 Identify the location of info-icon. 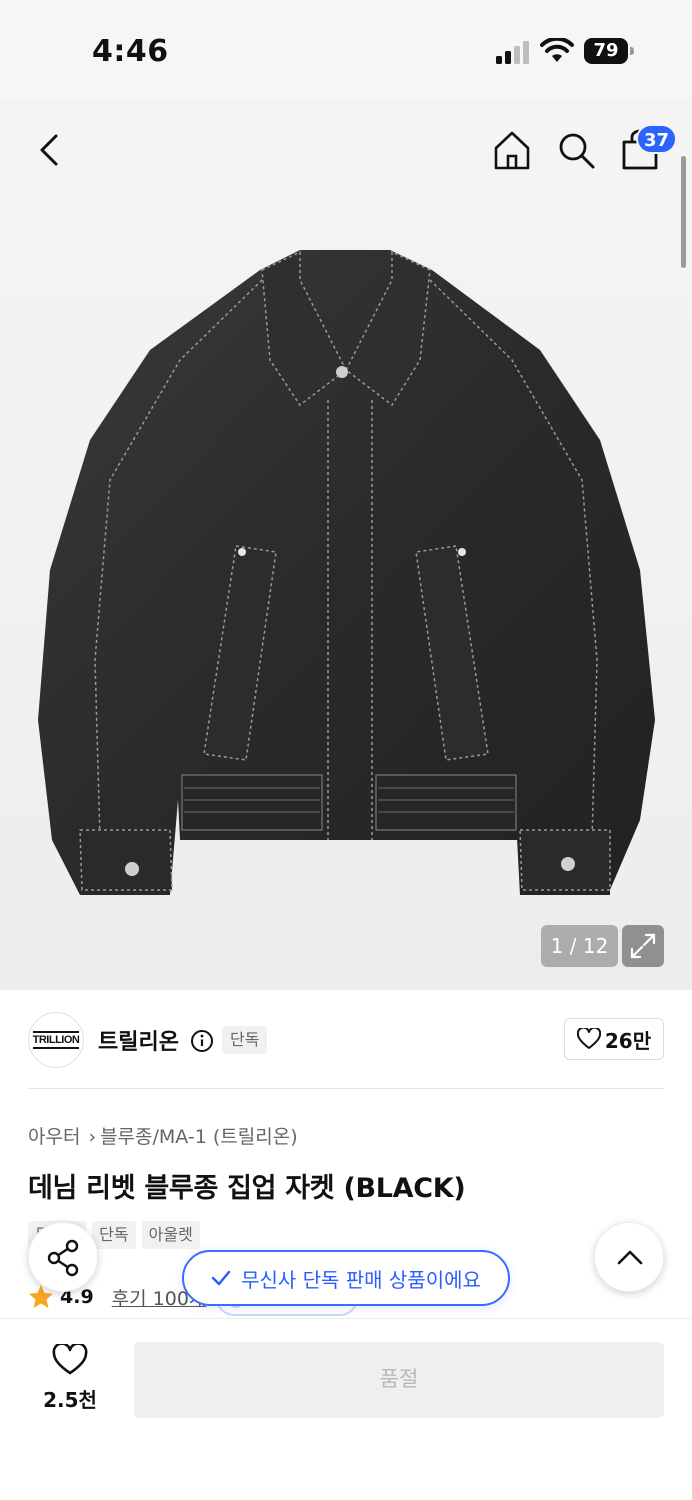
(202, 1041).